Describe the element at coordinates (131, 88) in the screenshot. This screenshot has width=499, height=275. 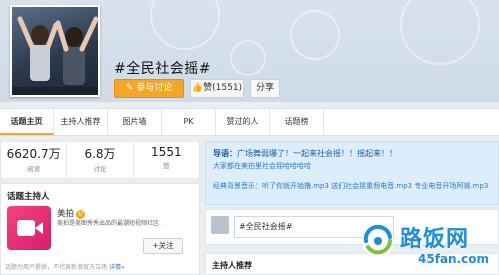
I see `edit-icon: ✎` at that location.